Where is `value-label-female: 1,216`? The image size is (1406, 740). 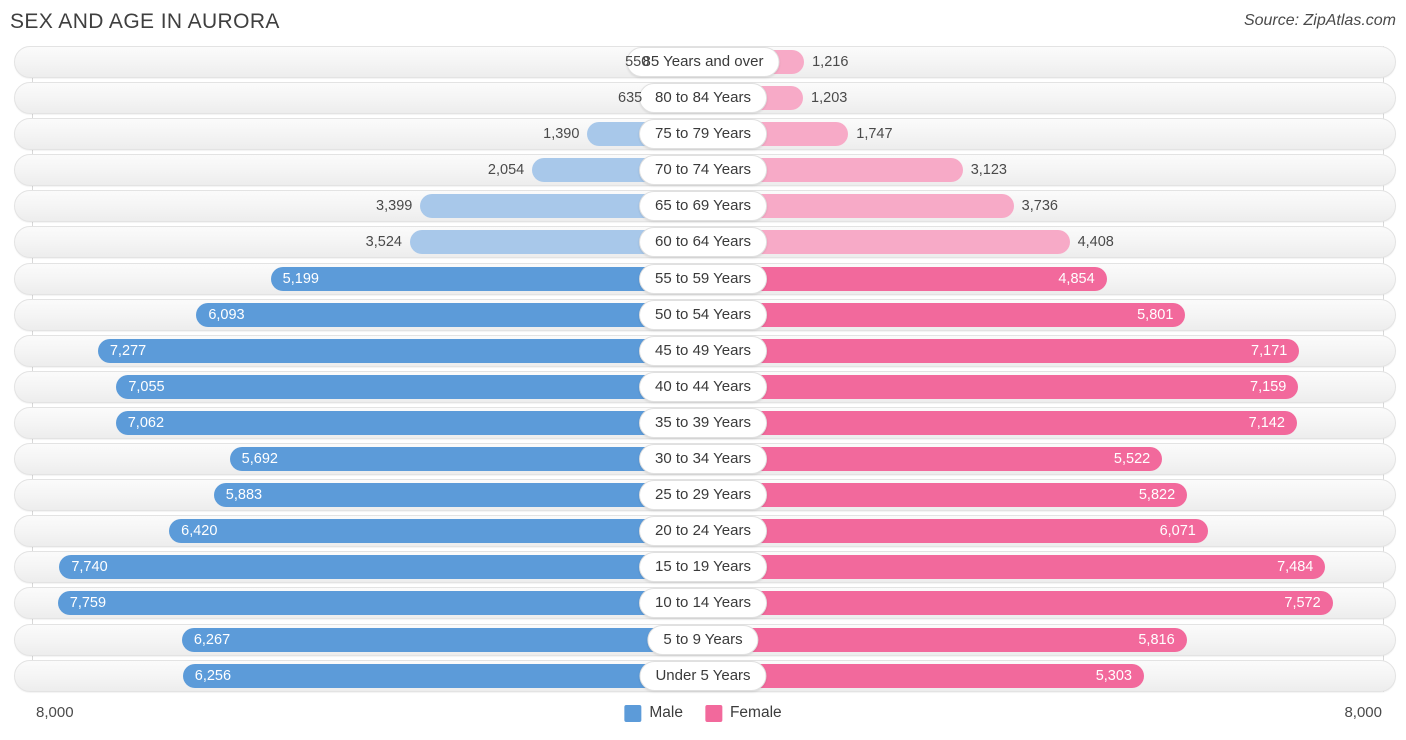 value-label-female: 1,216 is located at coordinates (830, 62).